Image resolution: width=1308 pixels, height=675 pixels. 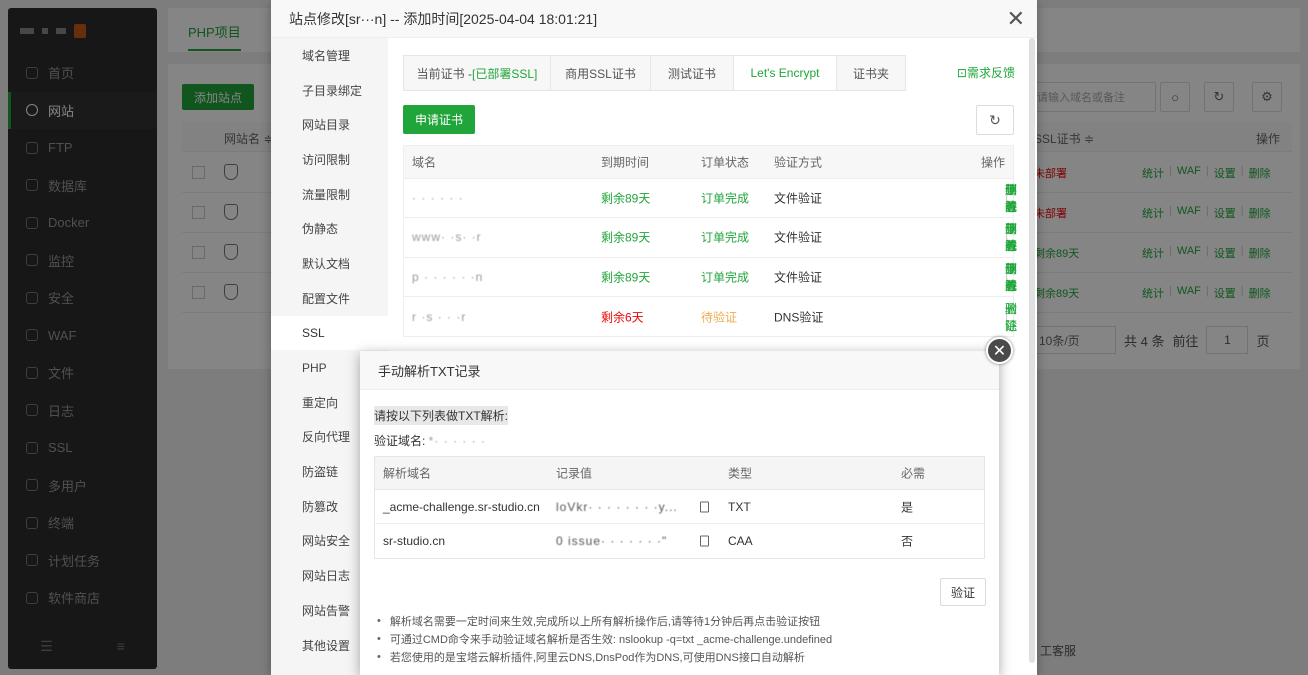 I want to click on tab-cert-folder: 证书夹, so click(x=871, y=73).